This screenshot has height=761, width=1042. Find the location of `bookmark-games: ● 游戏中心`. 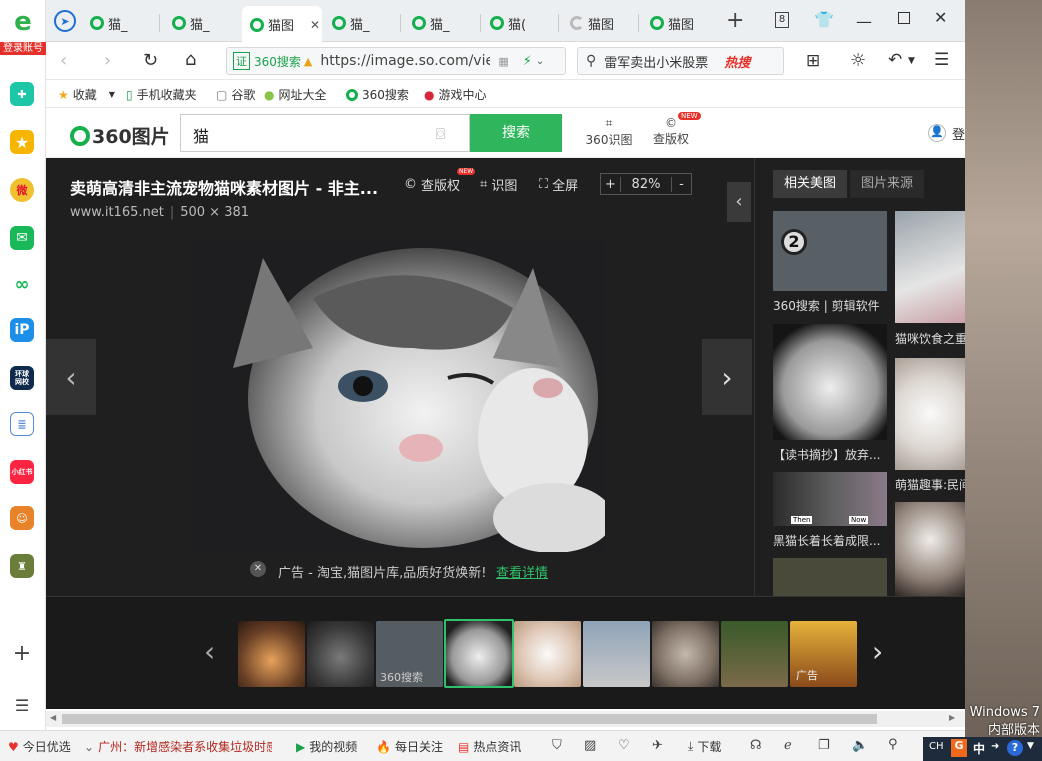

bookmark-games: ● 游戏中心 is located at coordinates (455, 94).